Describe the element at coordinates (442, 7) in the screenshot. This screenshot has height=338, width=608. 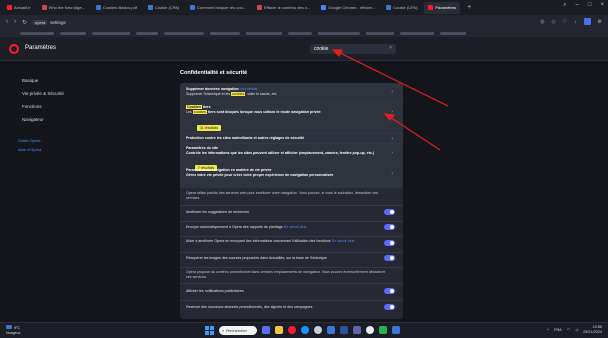
I see `tab-settings: Paramètres` at that location.